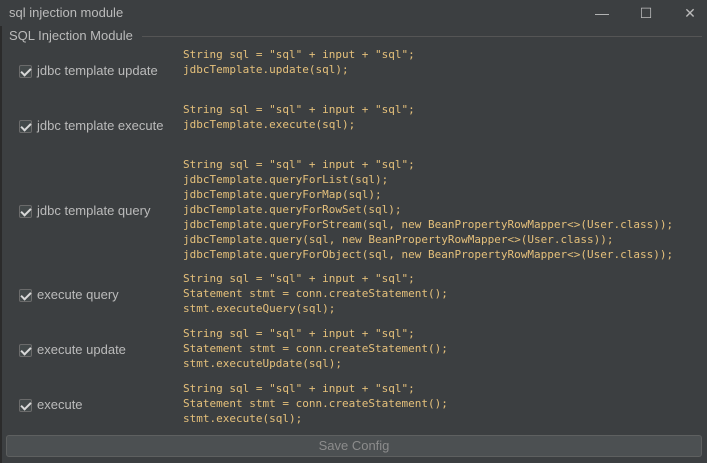  Describe the element at coordinates (1, 244) in the screenshot. I see `window-left-edge` at that location.